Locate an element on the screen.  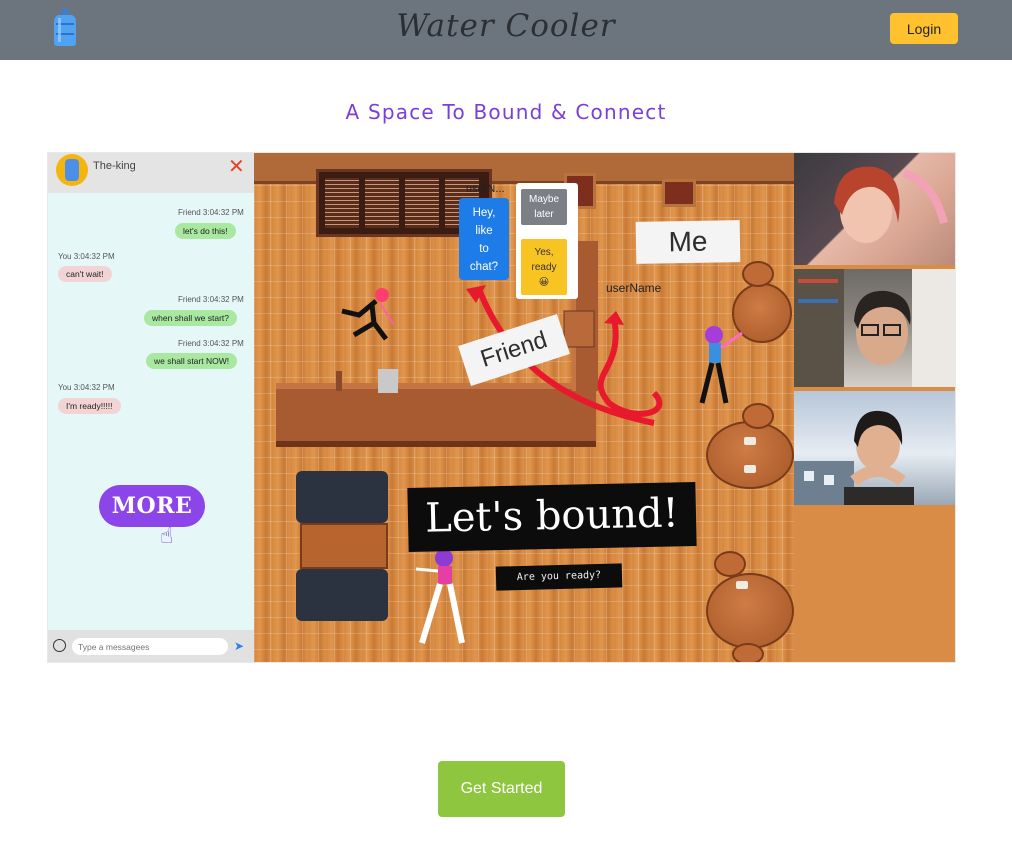
pointer-hand-icon: ☝ is located at coordinates (167, 535).